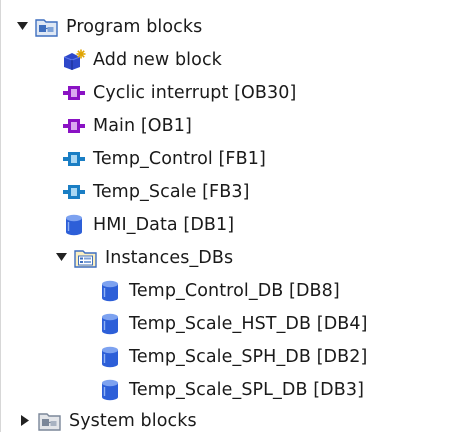 The image size is (459, 437). What do you see at coordinates (230, 59) in the screenshot?
I see `tree-item-add-new-block: Add new block` at bounding box center [230, 59].